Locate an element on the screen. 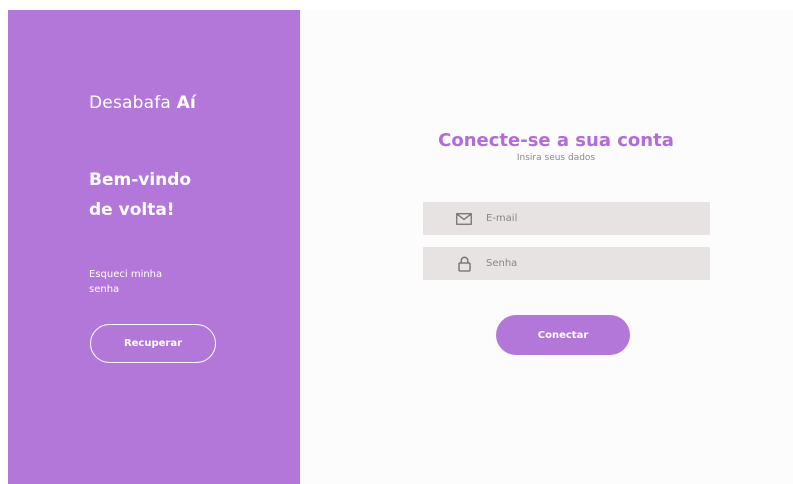  password-input is located at coordinates (586, 263).